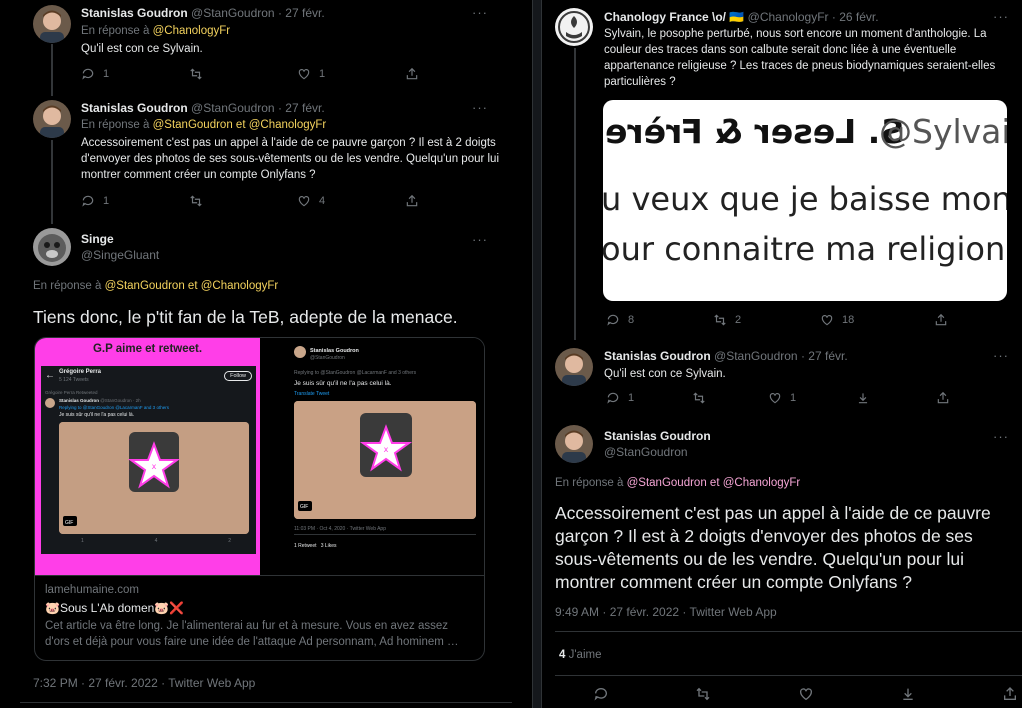 The height and width of the screenshot is (708, 1022). I want to click on reply-button, so click(601, 694).